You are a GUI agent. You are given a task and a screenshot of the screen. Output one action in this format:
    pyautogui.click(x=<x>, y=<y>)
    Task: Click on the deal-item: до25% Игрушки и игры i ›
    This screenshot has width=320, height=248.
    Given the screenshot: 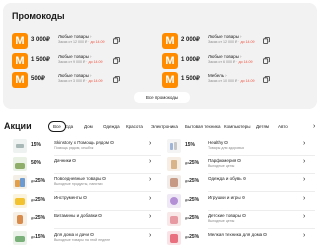 What is the action you would take?
    pyautogui.click(x=242, y=202)
    